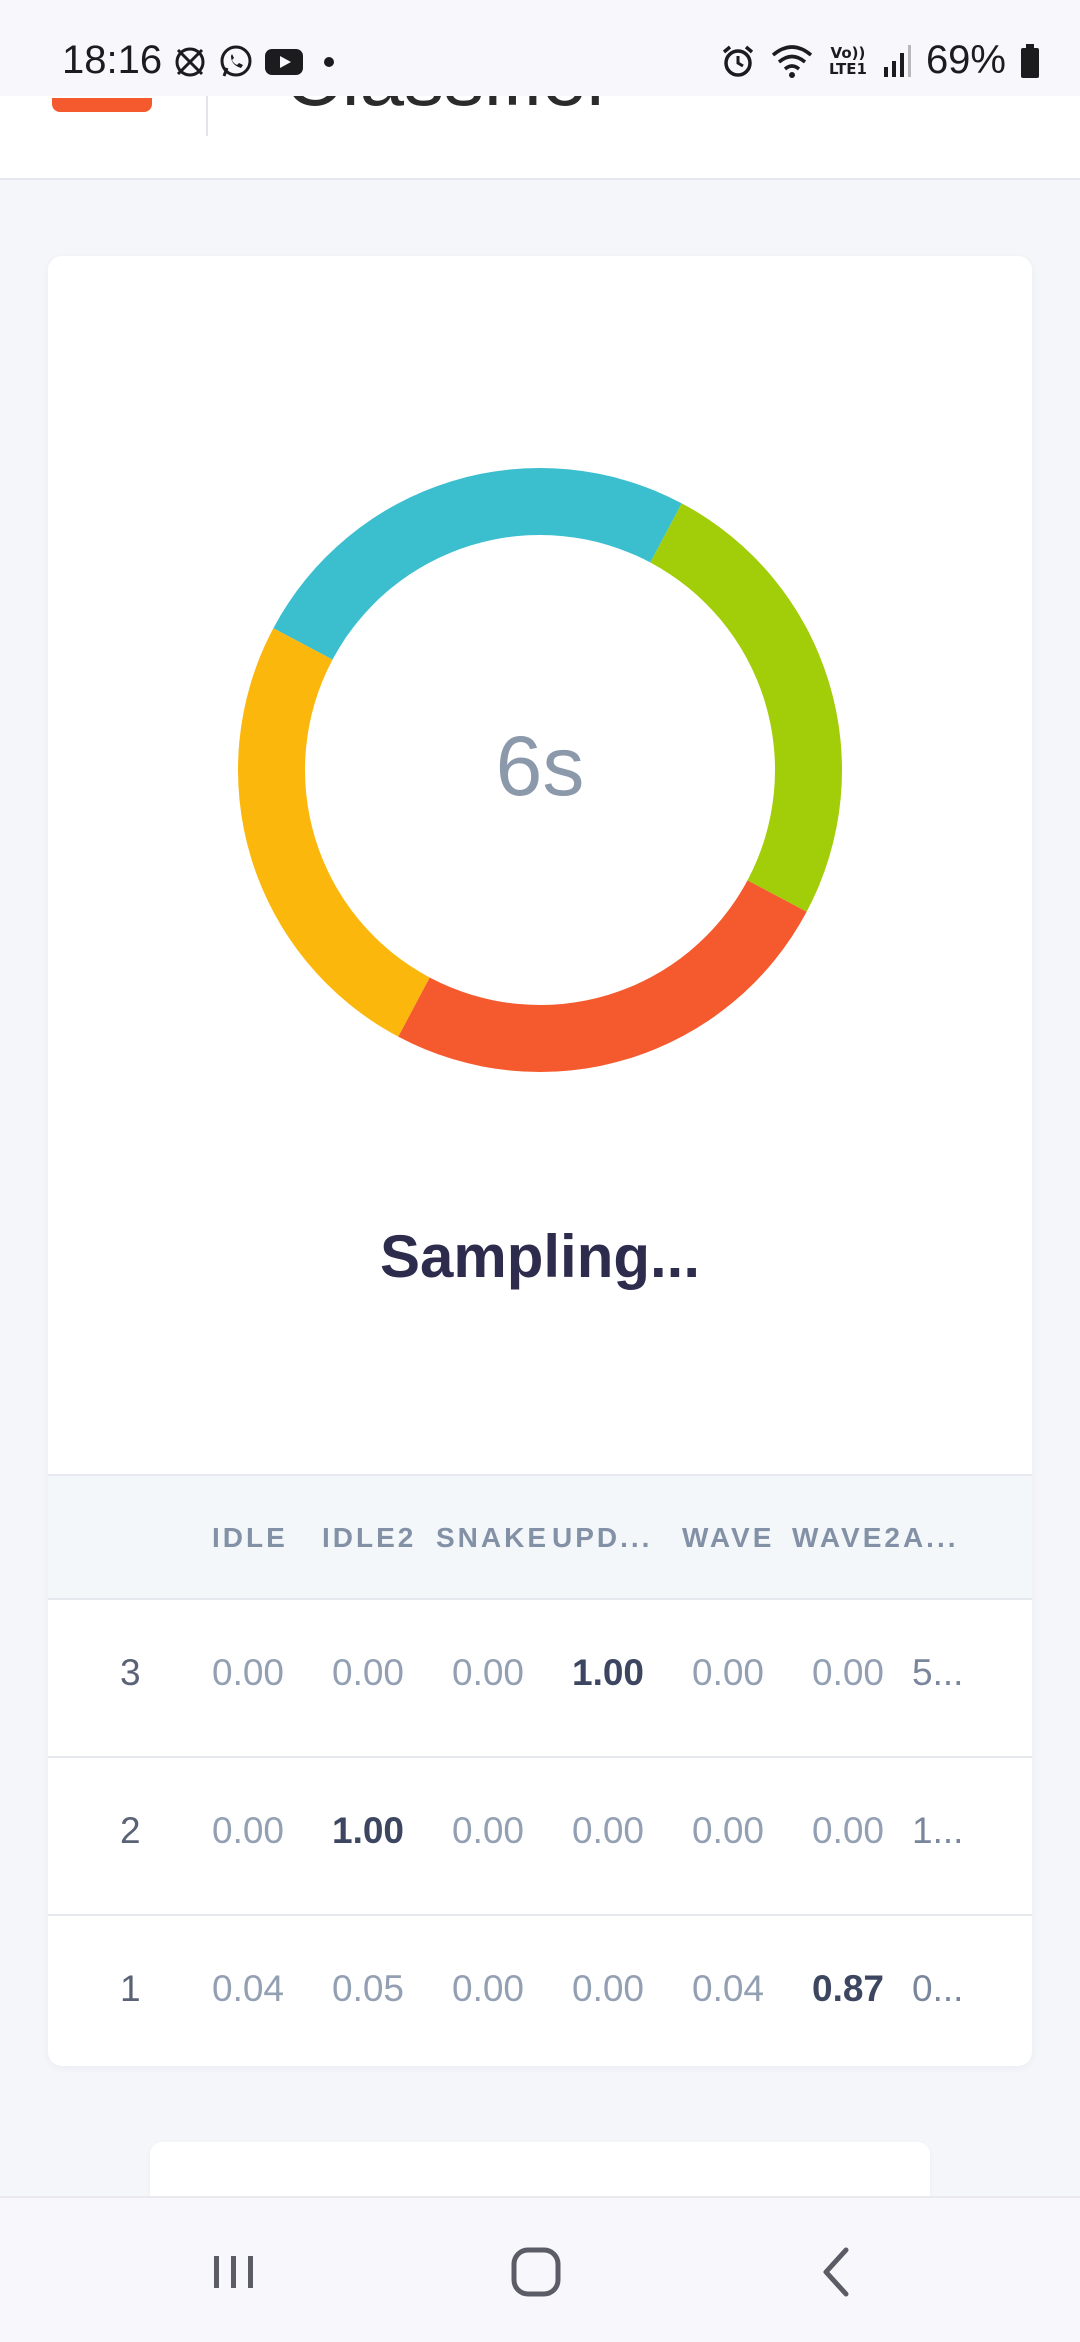 This screenshot has height=2342, width=1080. Describe the element at coordinates (728, 1988) in the screenshot. I see `score-wave: 0.04` at that location.